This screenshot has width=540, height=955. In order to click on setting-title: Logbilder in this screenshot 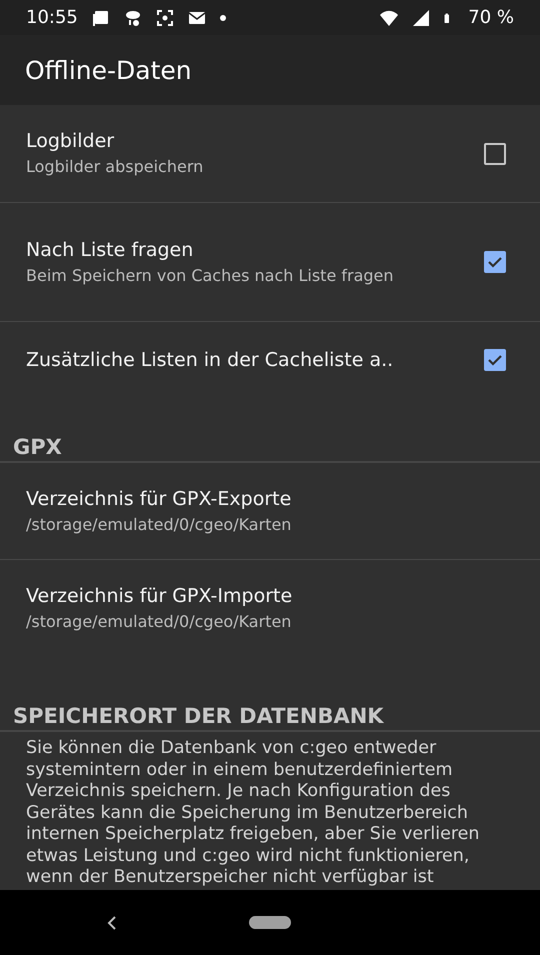, I will do `click(71, 141)`.